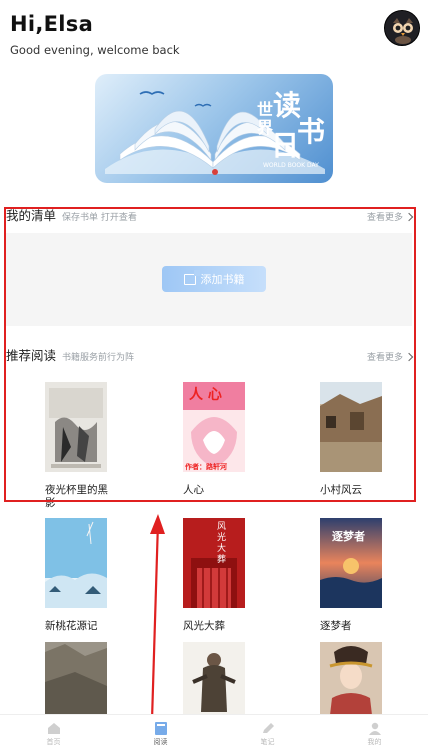  Describe the element at coordinates (204, 626) in the screenshot. I see `book-title: 风光大葬` at that location.